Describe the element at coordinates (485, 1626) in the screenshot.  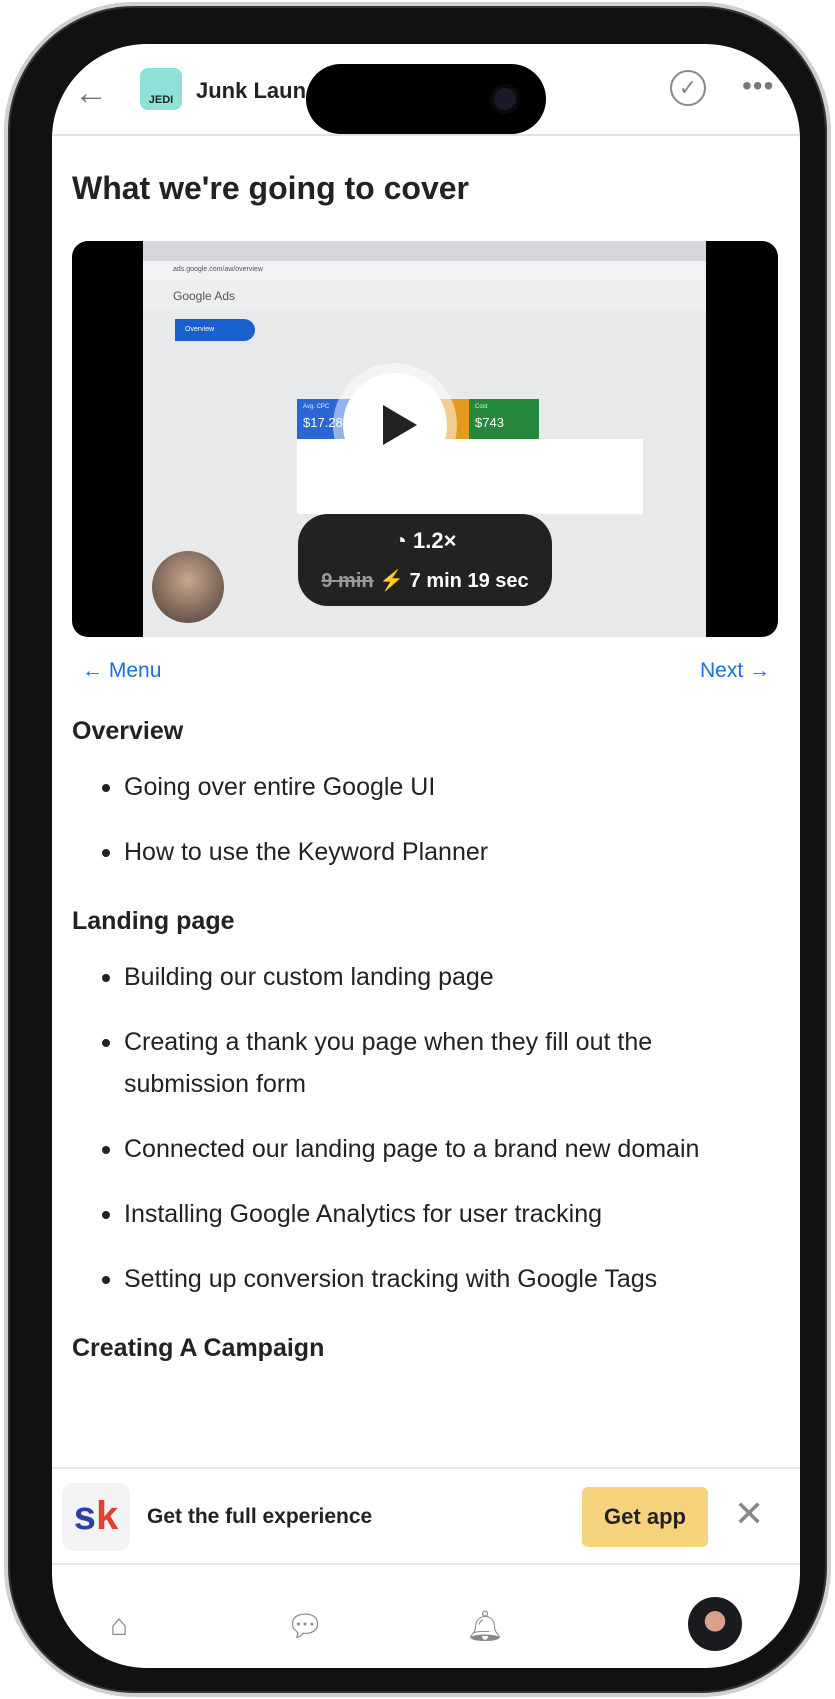
I see `bell-icon: 🔔︎` at that location.